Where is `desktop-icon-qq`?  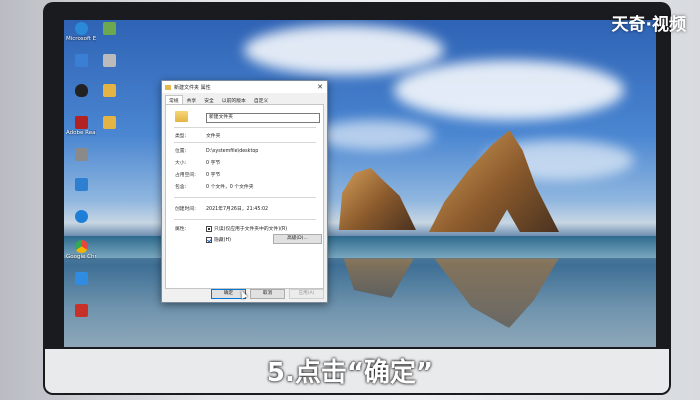
desktop-icon-qq is located at coordinates (81, 91).